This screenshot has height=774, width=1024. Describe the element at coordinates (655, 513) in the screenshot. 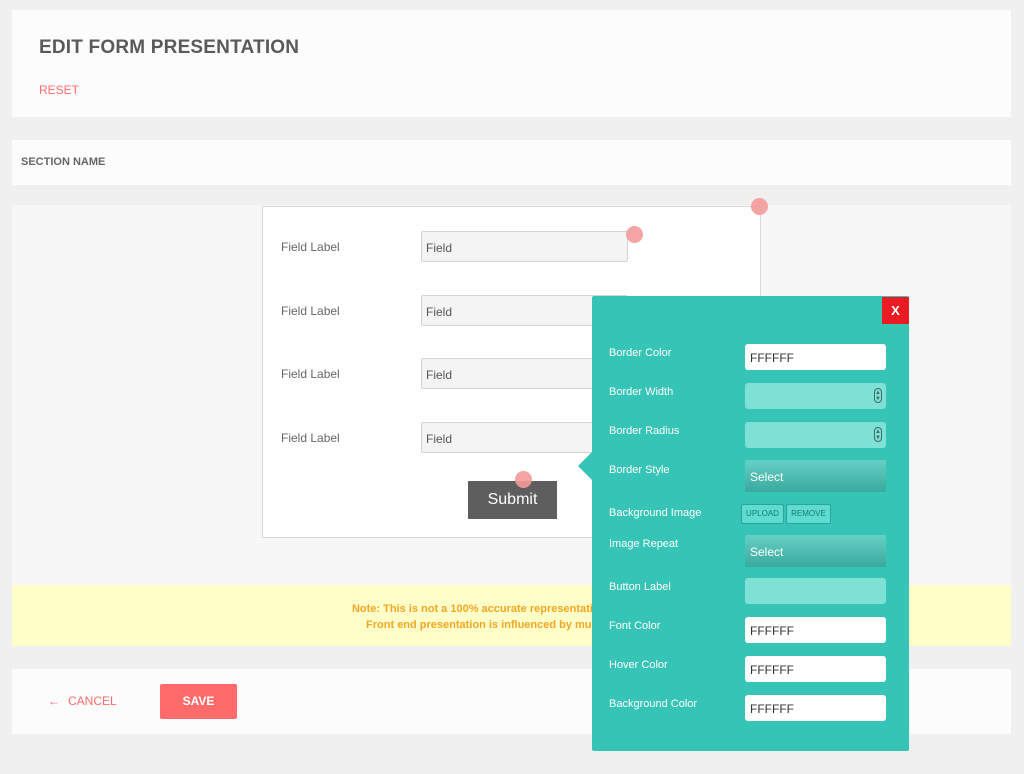

I see `background-image-label: Background Image` at that location.